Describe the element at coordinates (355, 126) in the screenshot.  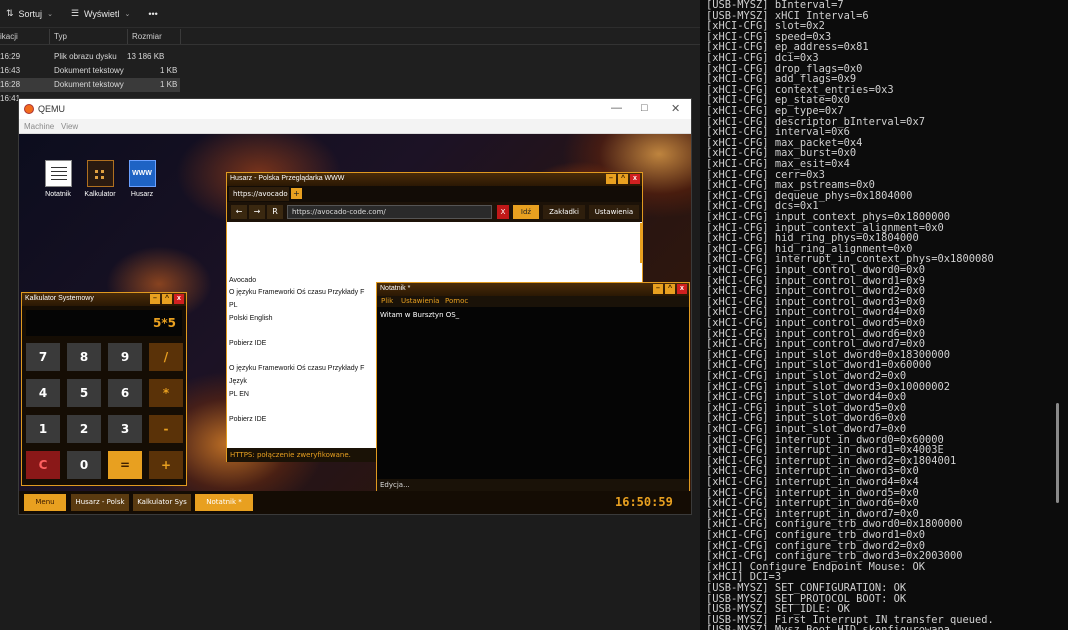
I see `qemu-menubar: Machine View` at that location.